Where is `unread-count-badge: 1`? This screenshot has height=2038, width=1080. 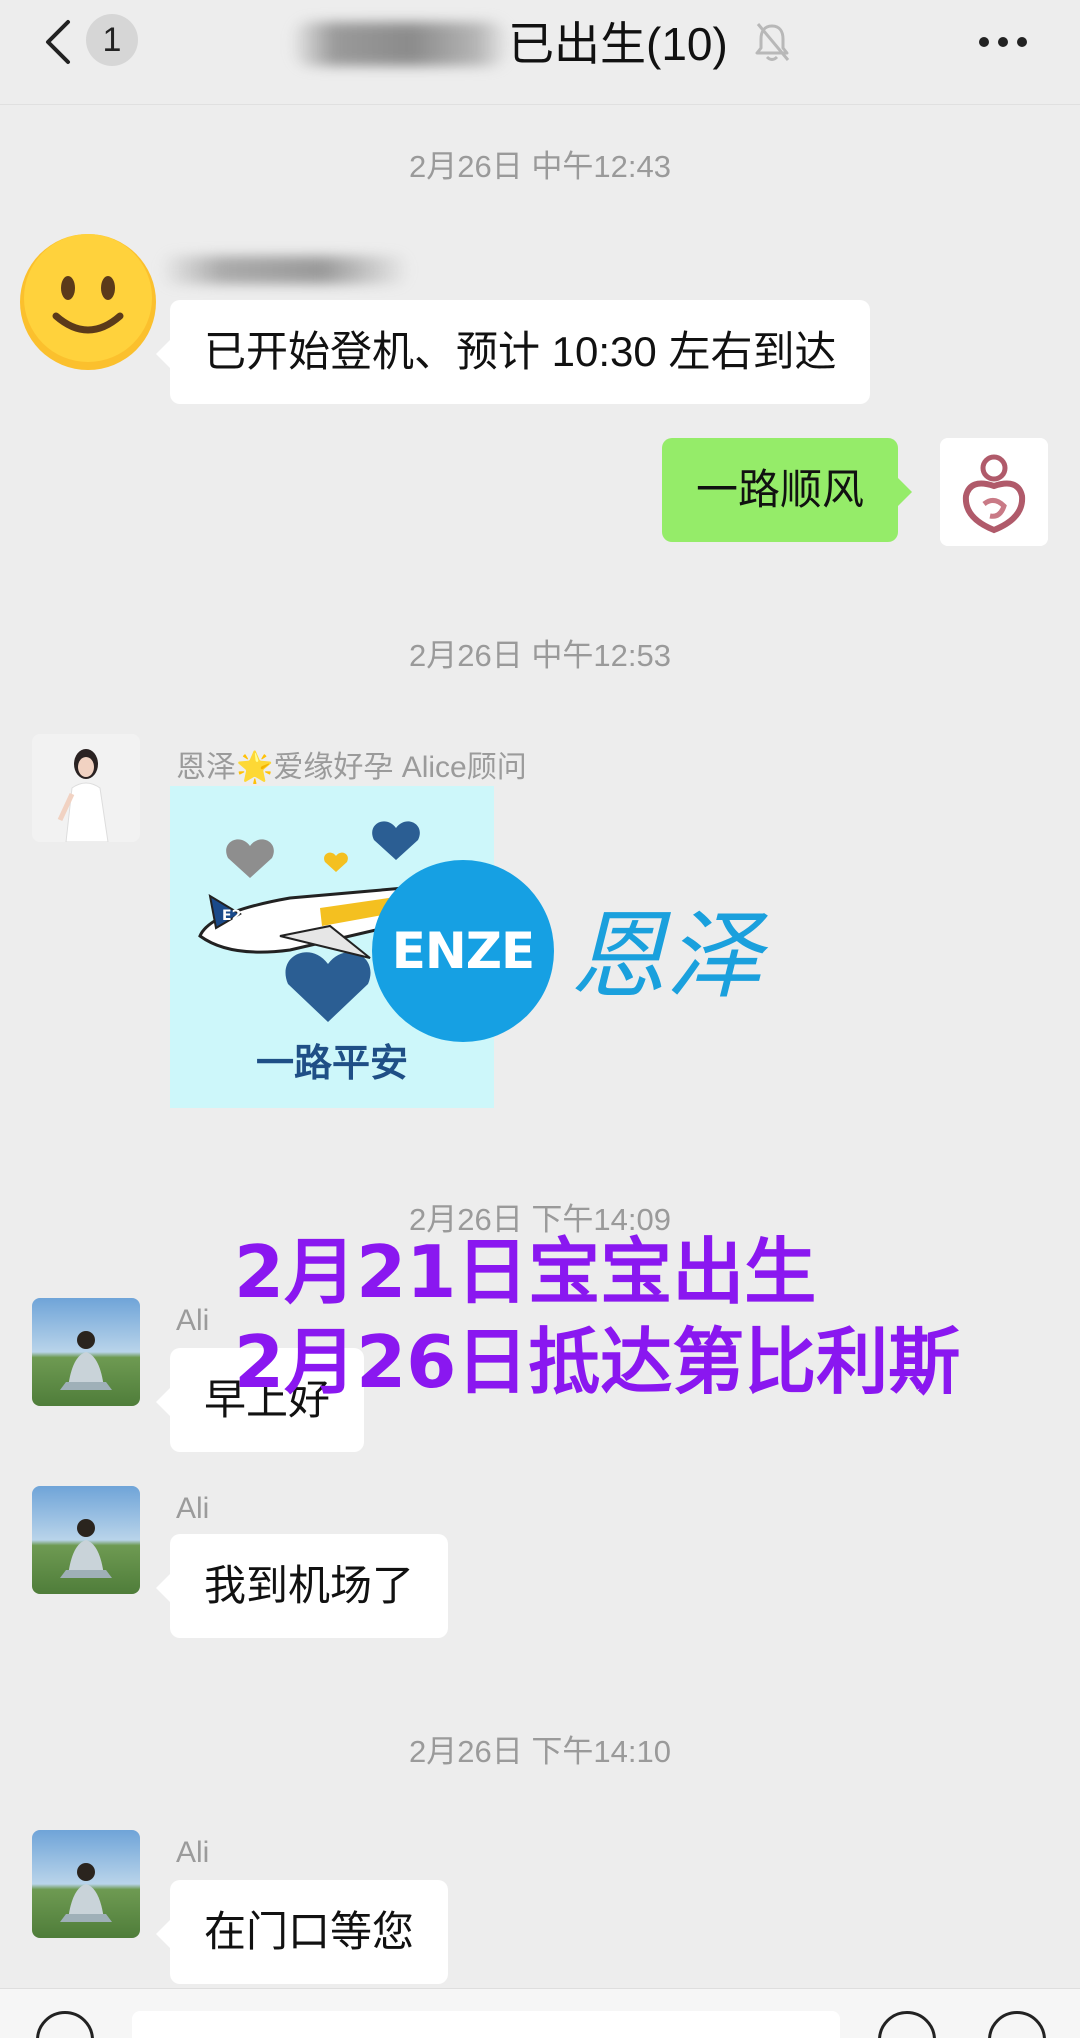 unread-count-badge: 1 is located at coordinates (112, 40).